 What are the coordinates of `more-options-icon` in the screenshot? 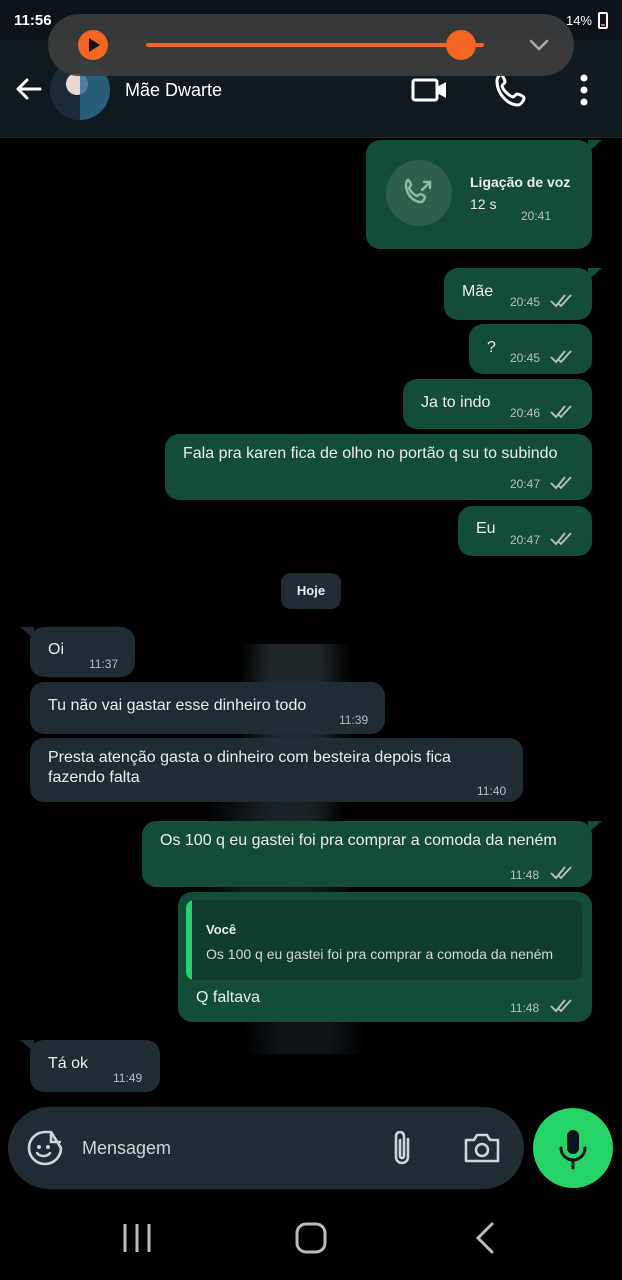 It's located at (584, 90).